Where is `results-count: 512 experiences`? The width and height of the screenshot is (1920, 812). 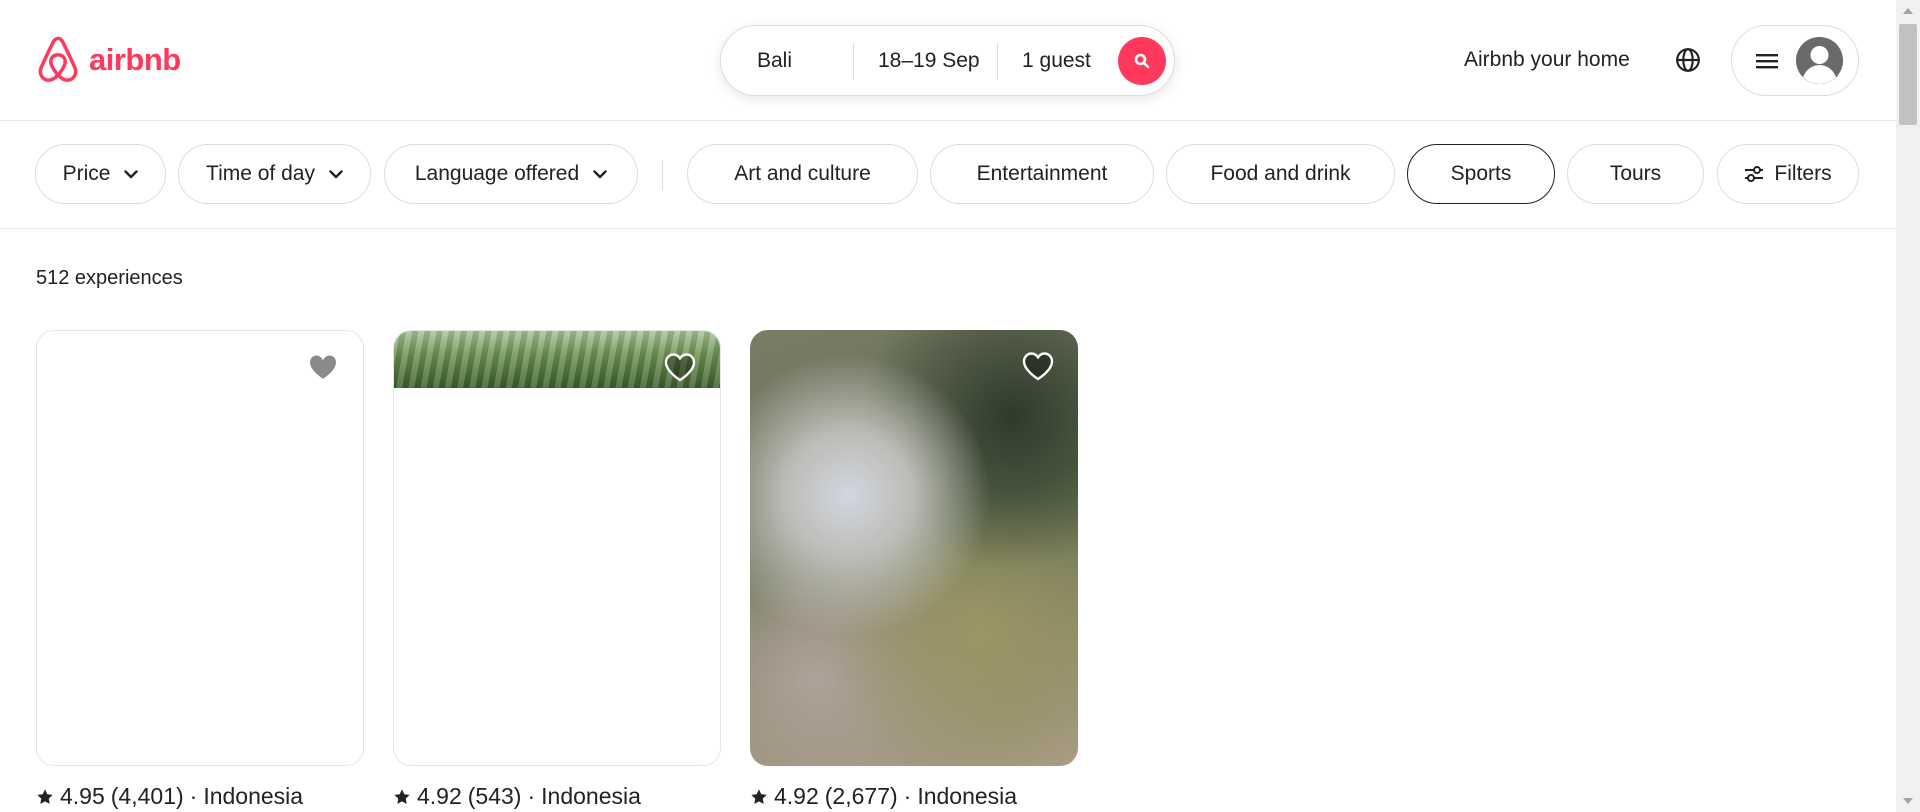 results-count: 512 experiences is located at coordinates (109, 278).